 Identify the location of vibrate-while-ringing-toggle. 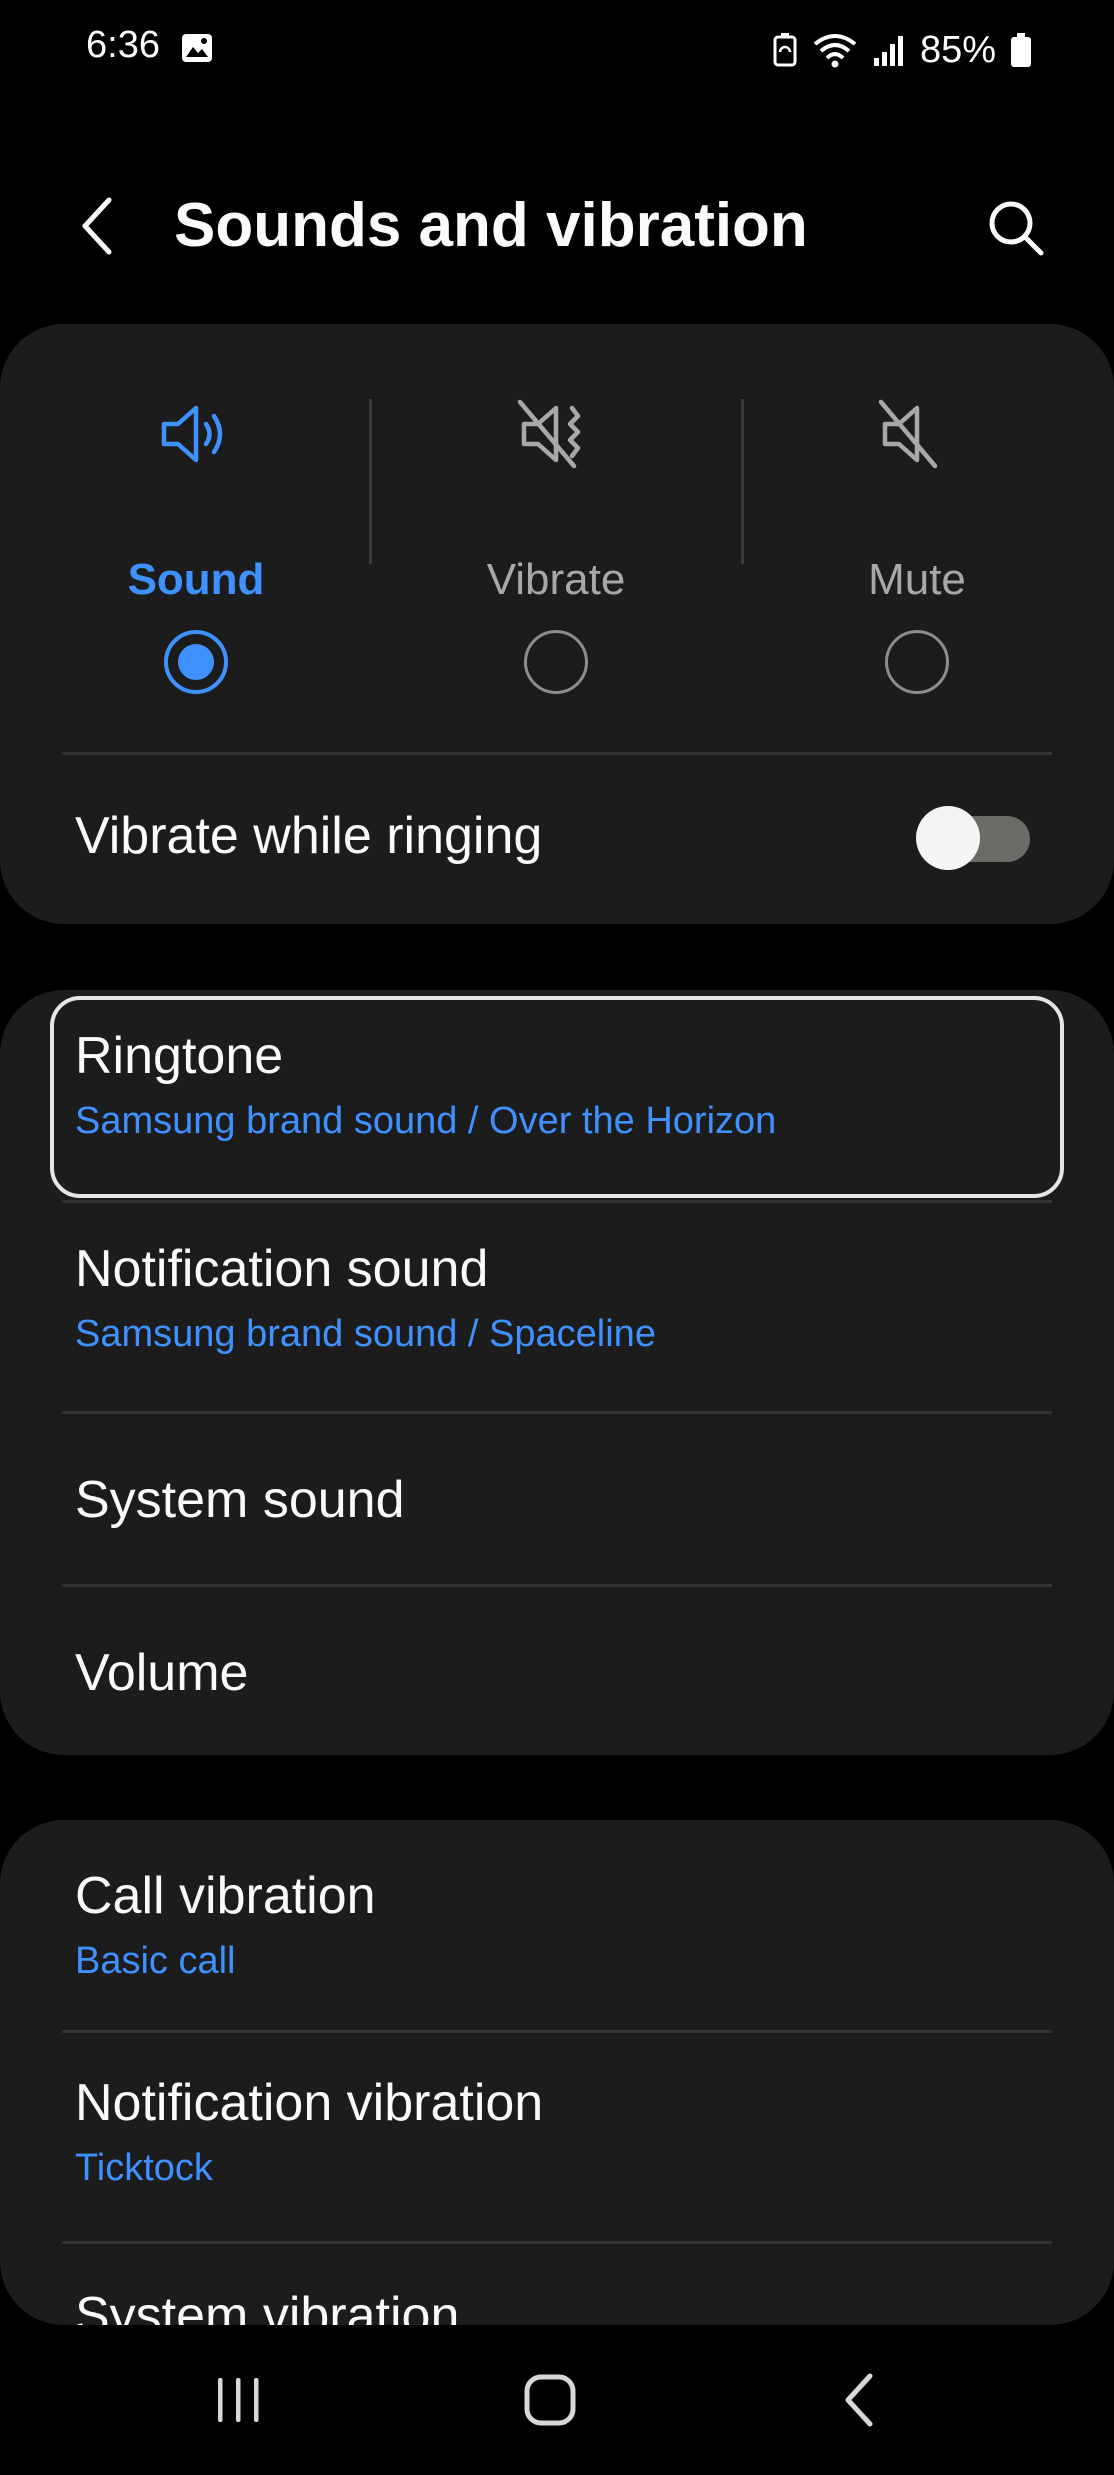
(974, 838).